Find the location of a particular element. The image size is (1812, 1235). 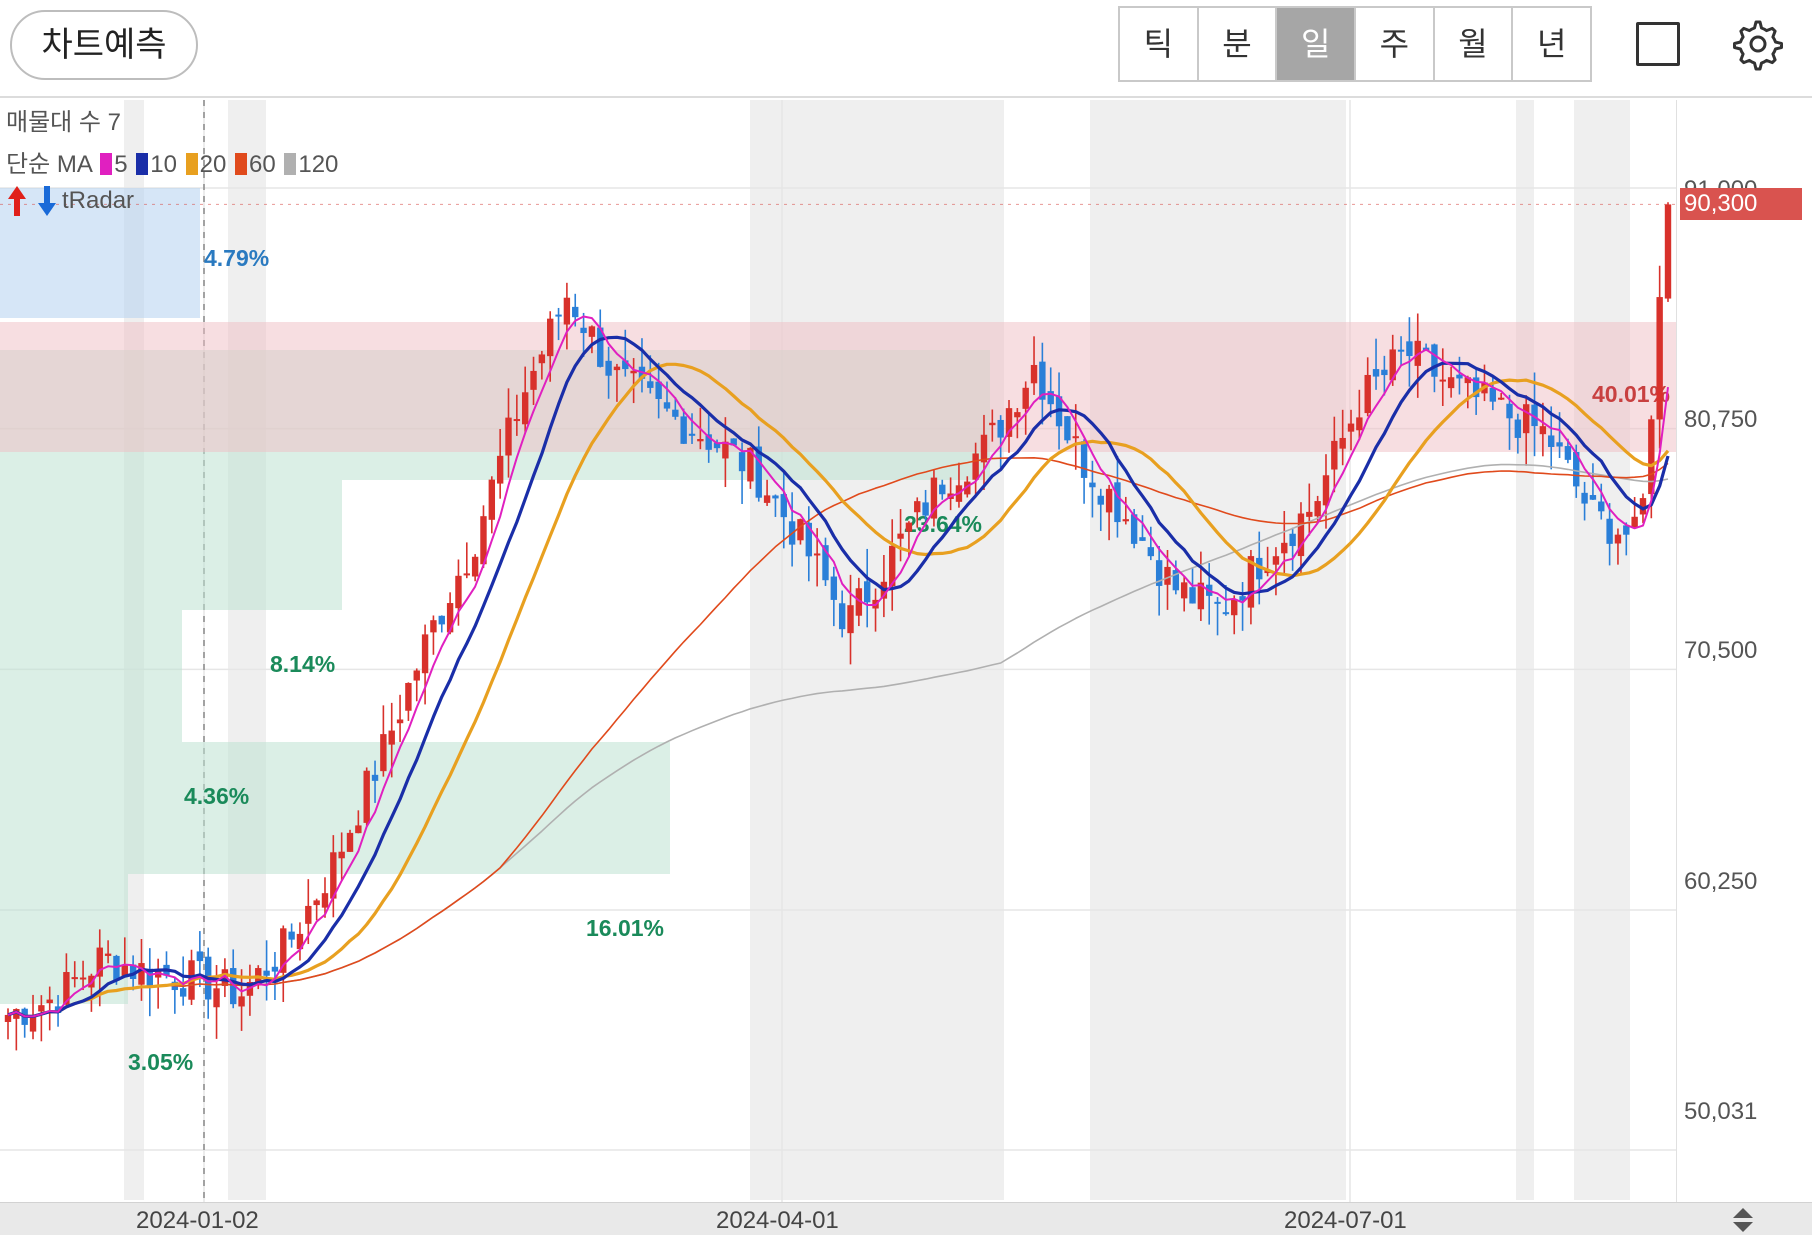

gear-icon is located at coordinates (1756, 44).